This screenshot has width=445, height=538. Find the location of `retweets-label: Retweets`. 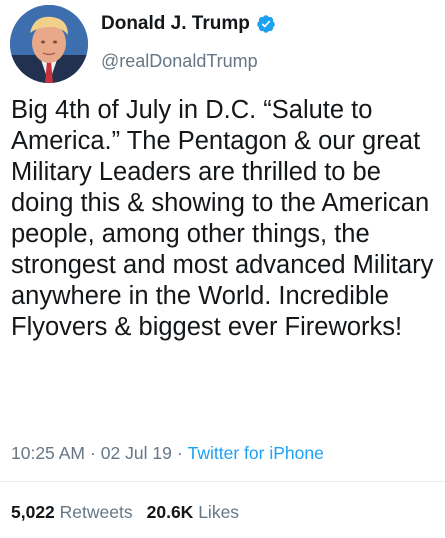

retweets-label: Retweets is located at coordinates (96, 512).